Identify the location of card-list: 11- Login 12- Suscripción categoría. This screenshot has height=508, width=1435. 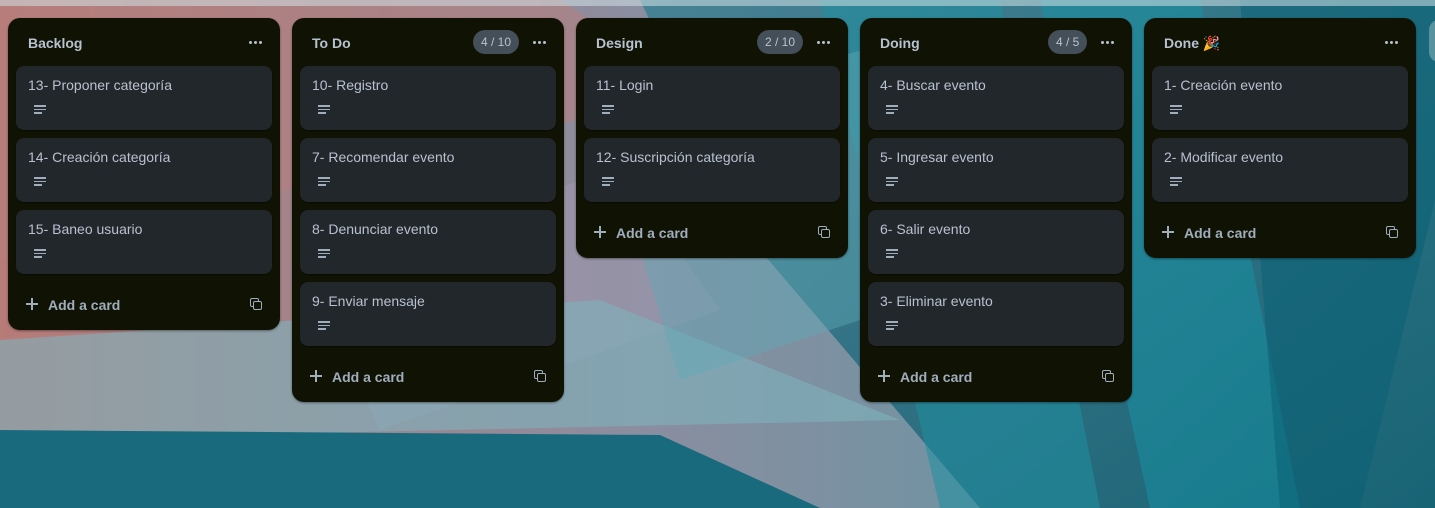
(712, 134).